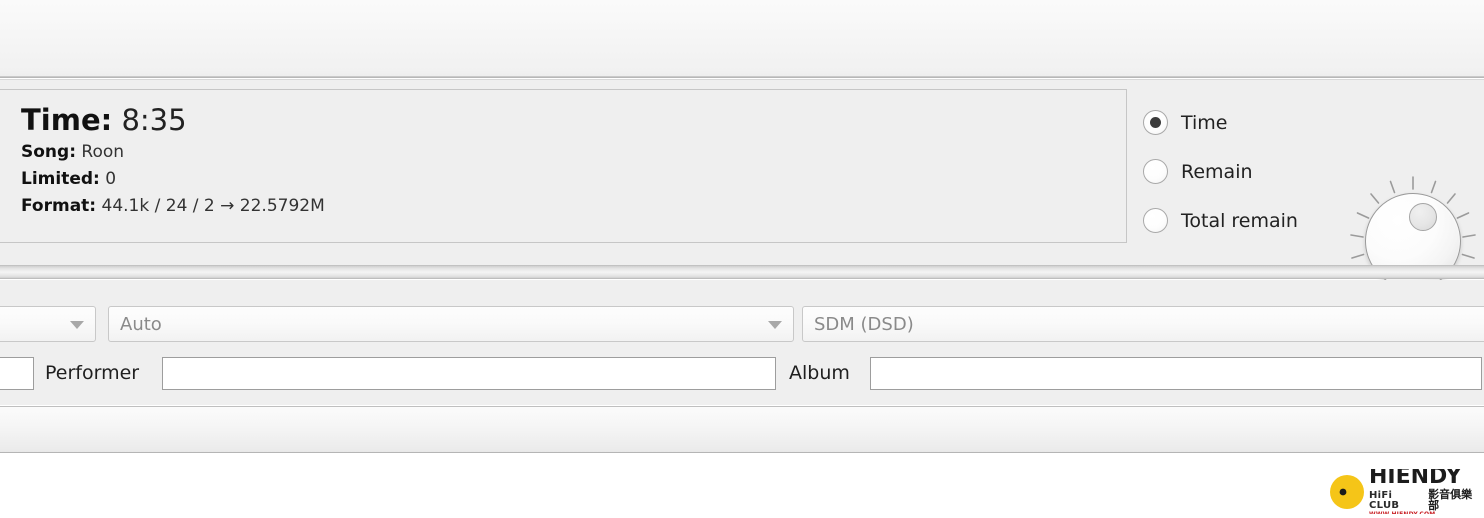  I want to click on radio-button-icon-total-remain, so click(1155, 220).